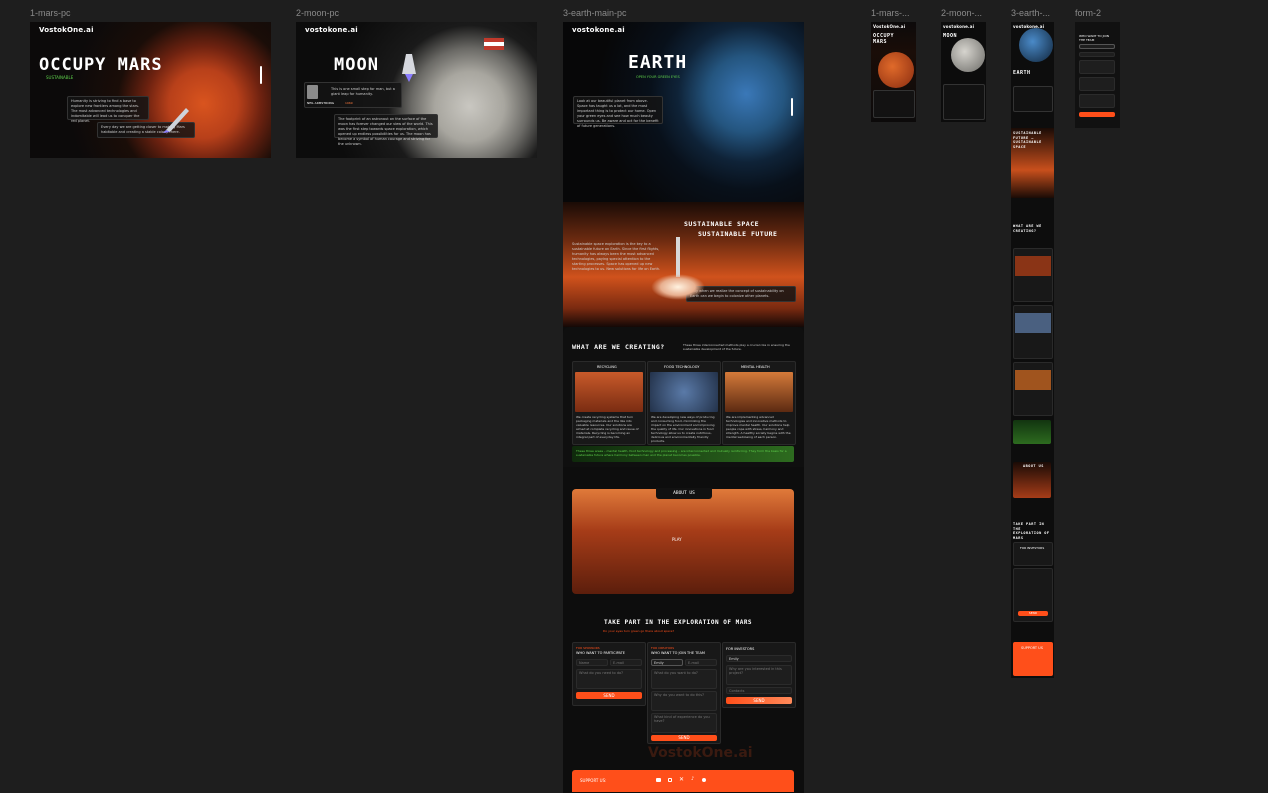  What do you see at coordinates (312, 92) in the screenshot?
I see `avatar` at bounding box center [312, 92].